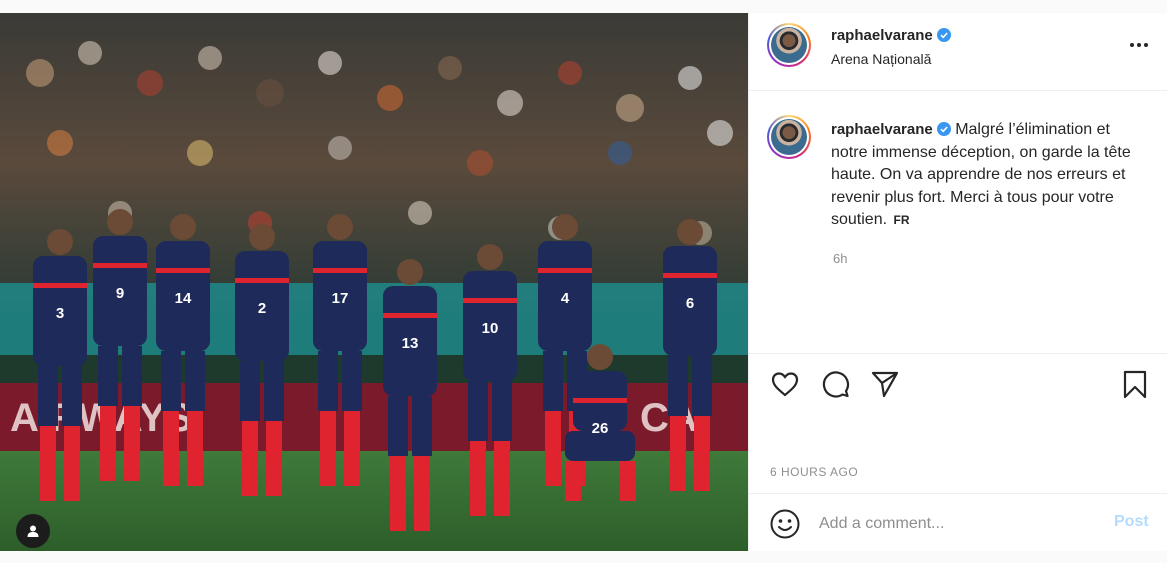  Describe the element at coordinates (490, 328) in the screenshot. I see `shirt-number: 10` at that location.